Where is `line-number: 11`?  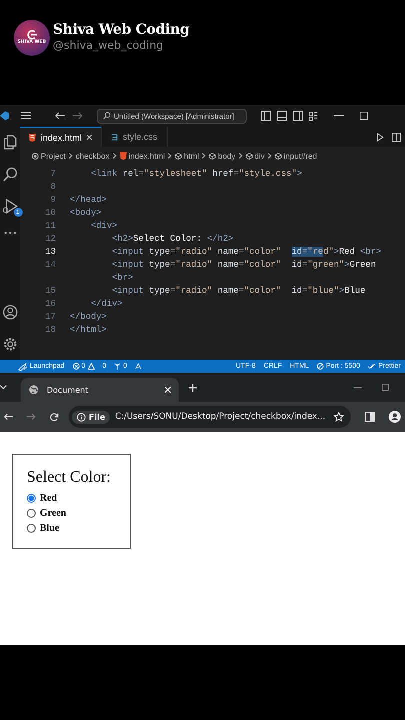 line-number: 11 is located at coordinates (50, 226).